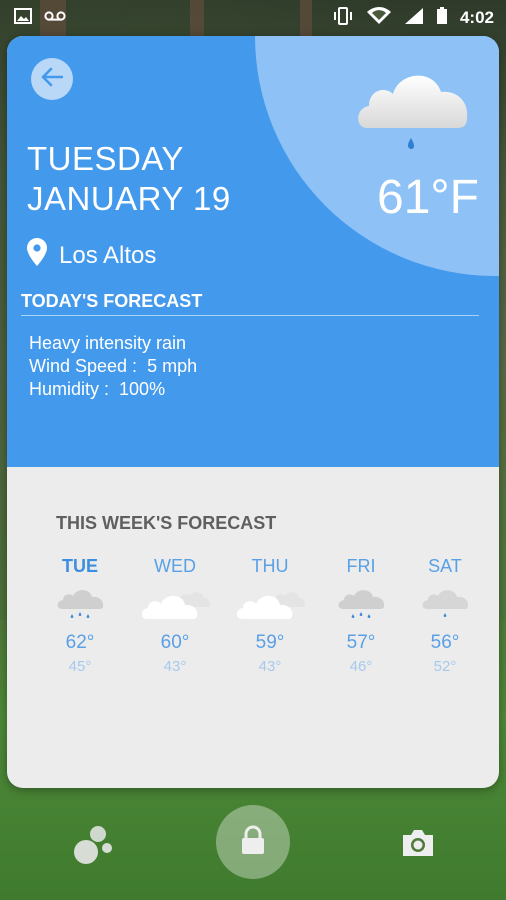 The image size is (506, 900). What do you see at coordinates (270, 566) in the screenshot?
I see `day-name: THU` at bounding box center [270, 566].